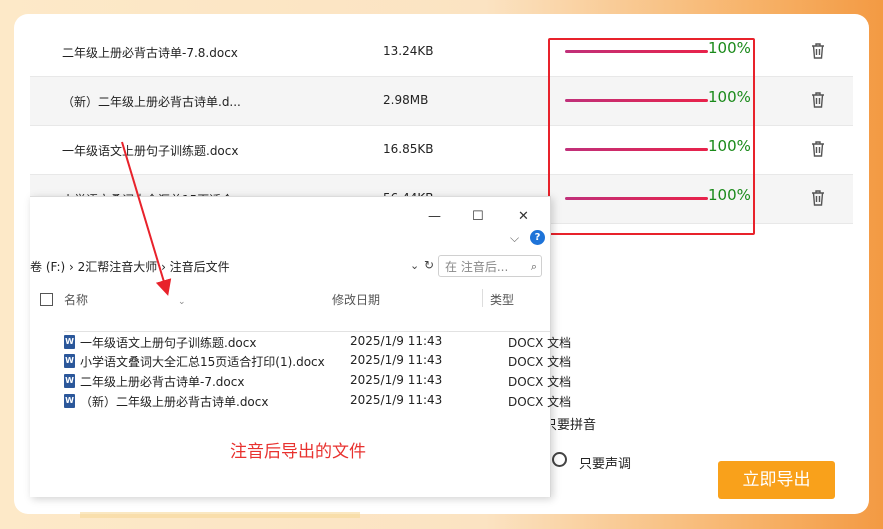  Describe the element at coordinates (220, 515) in the screenshot. I see `decorative-strip` at that location.